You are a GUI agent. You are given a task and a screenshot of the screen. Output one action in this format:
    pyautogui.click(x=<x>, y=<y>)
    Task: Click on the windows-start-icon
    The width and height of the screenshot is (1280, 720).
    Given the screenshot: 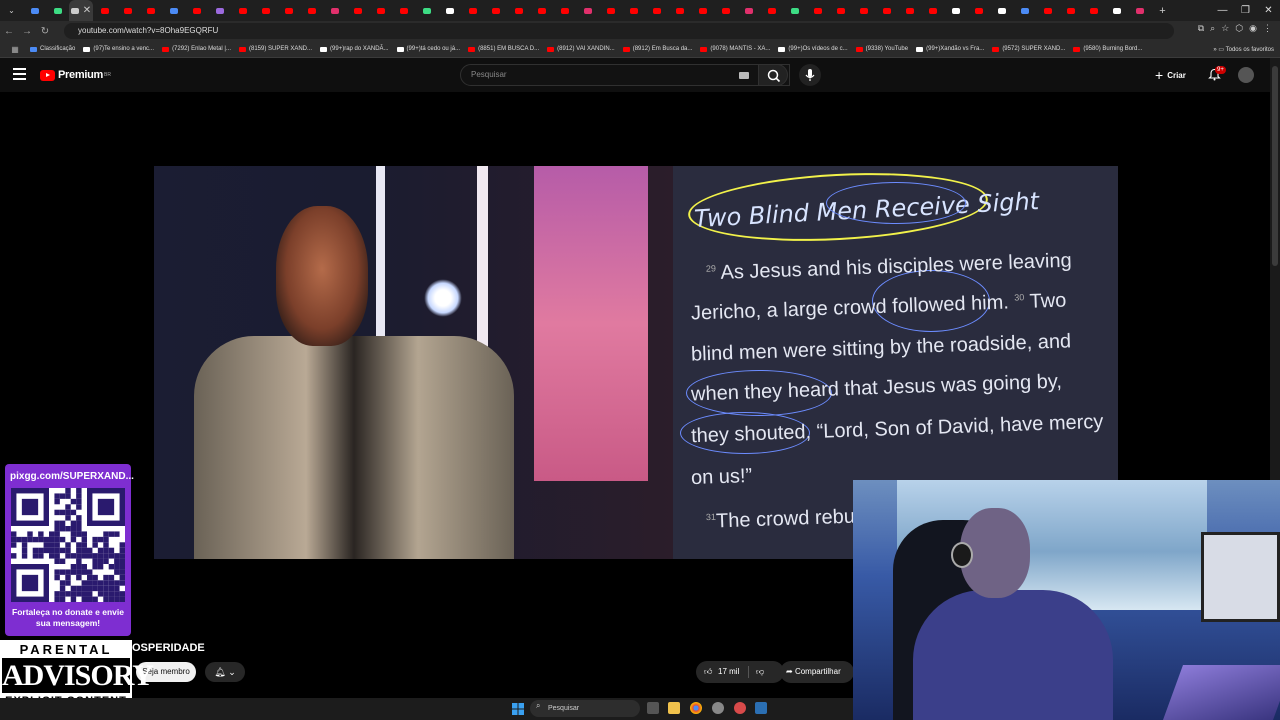 What is the action you would take?
    pyautogui.click(x=518, y=709)
    